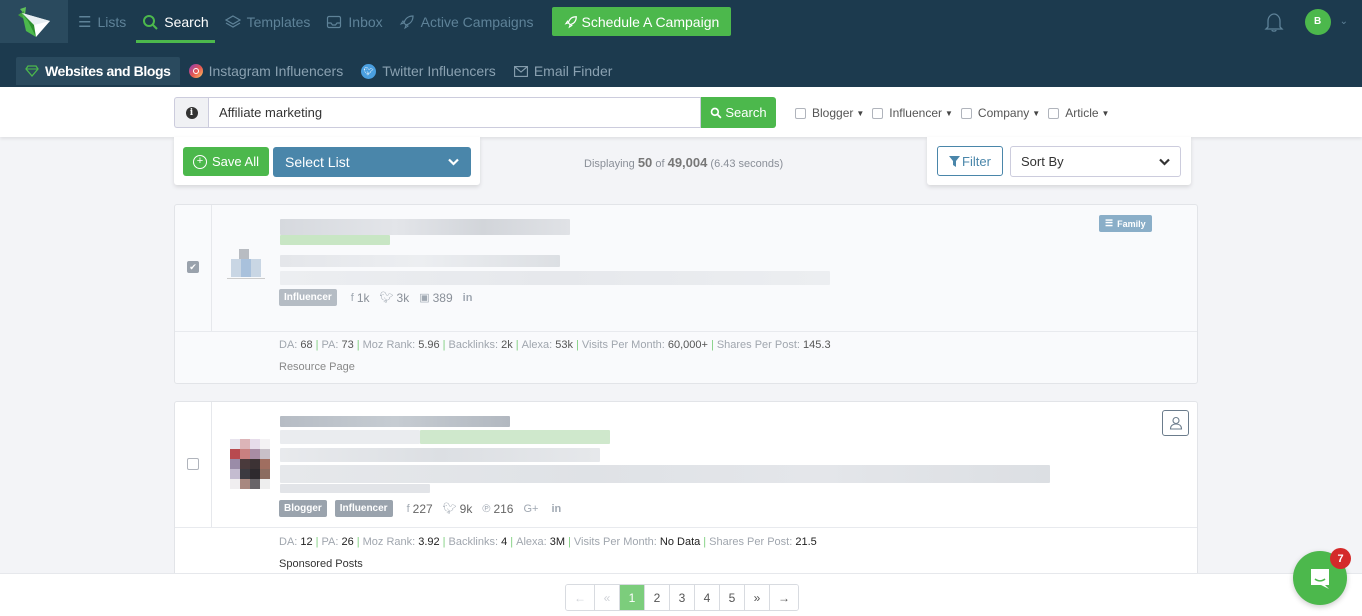  I want to click on select-column: ✔, so click(193, 268).